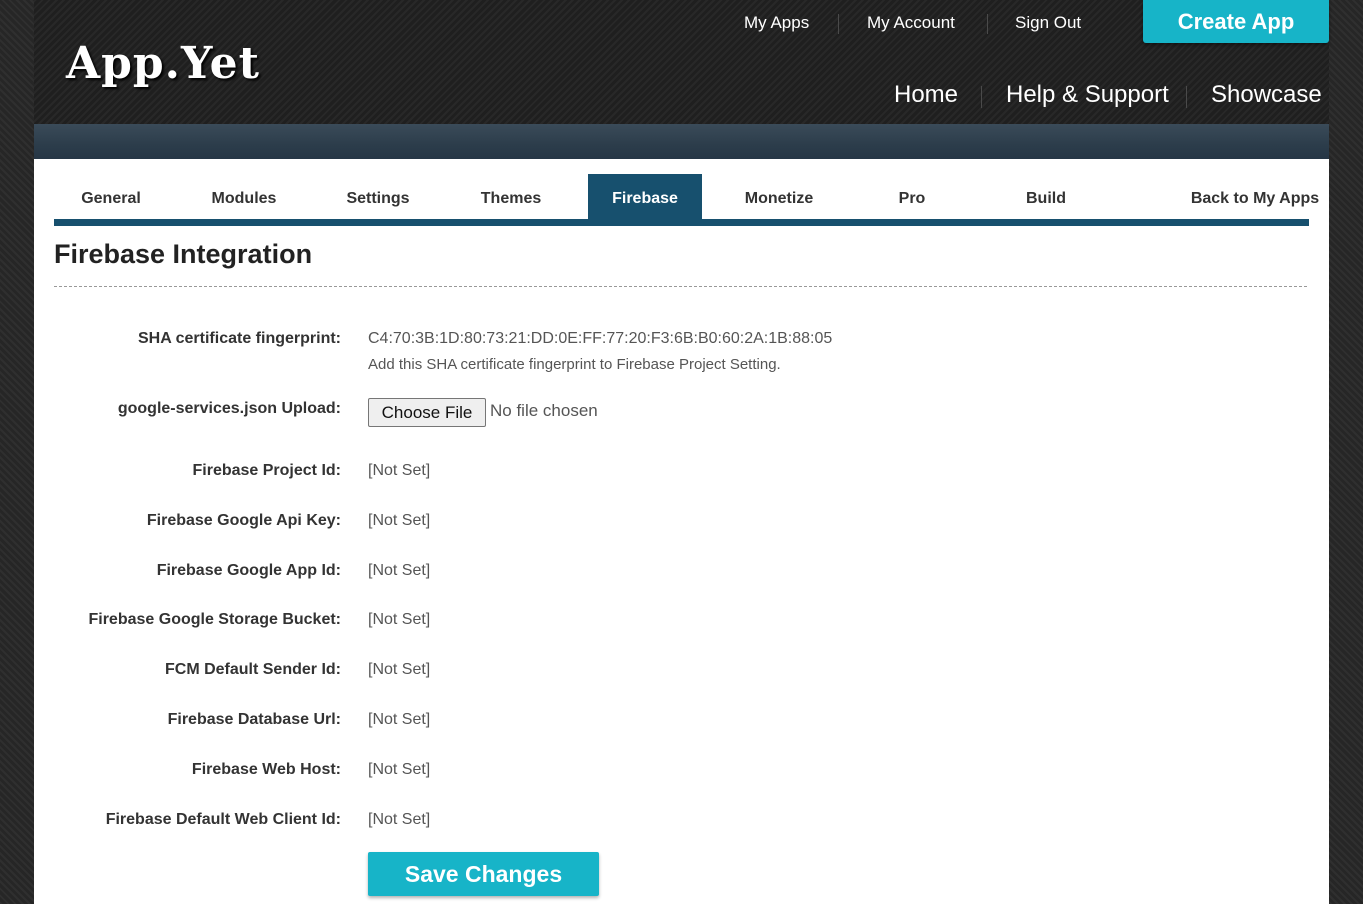 Image resolution: width=1363 pixels, height=904 pixels. I want to click on save-changes-button: Save Changes, so click(483, 874).